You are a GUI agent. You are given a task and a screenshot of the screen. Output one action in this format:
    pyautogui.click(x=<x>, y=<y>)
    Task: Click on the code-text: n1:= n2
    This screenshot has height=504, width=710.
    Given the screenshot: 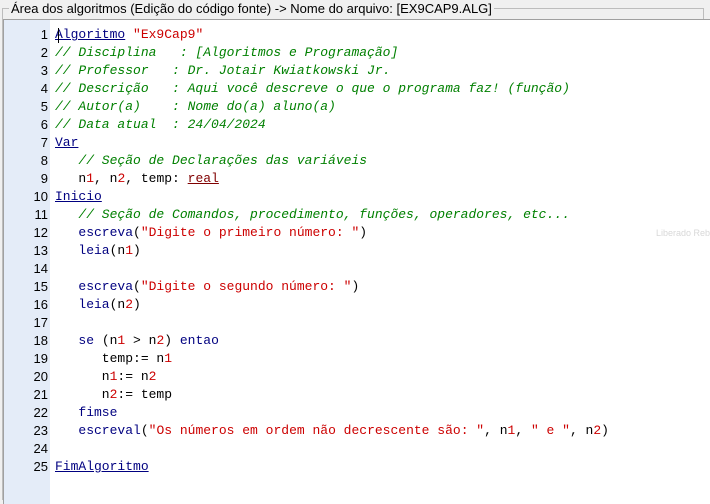 What is the action you would take?
    pyautogui.click(x=106, y=377)
    